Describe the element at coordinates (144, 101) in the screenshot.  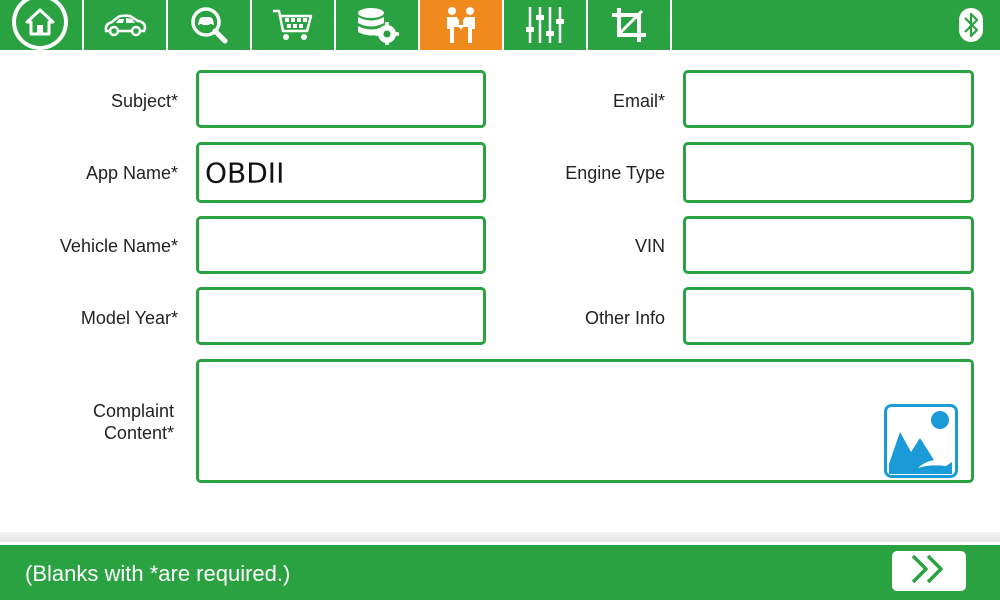
I see `subject-label: Subject*` at that location.